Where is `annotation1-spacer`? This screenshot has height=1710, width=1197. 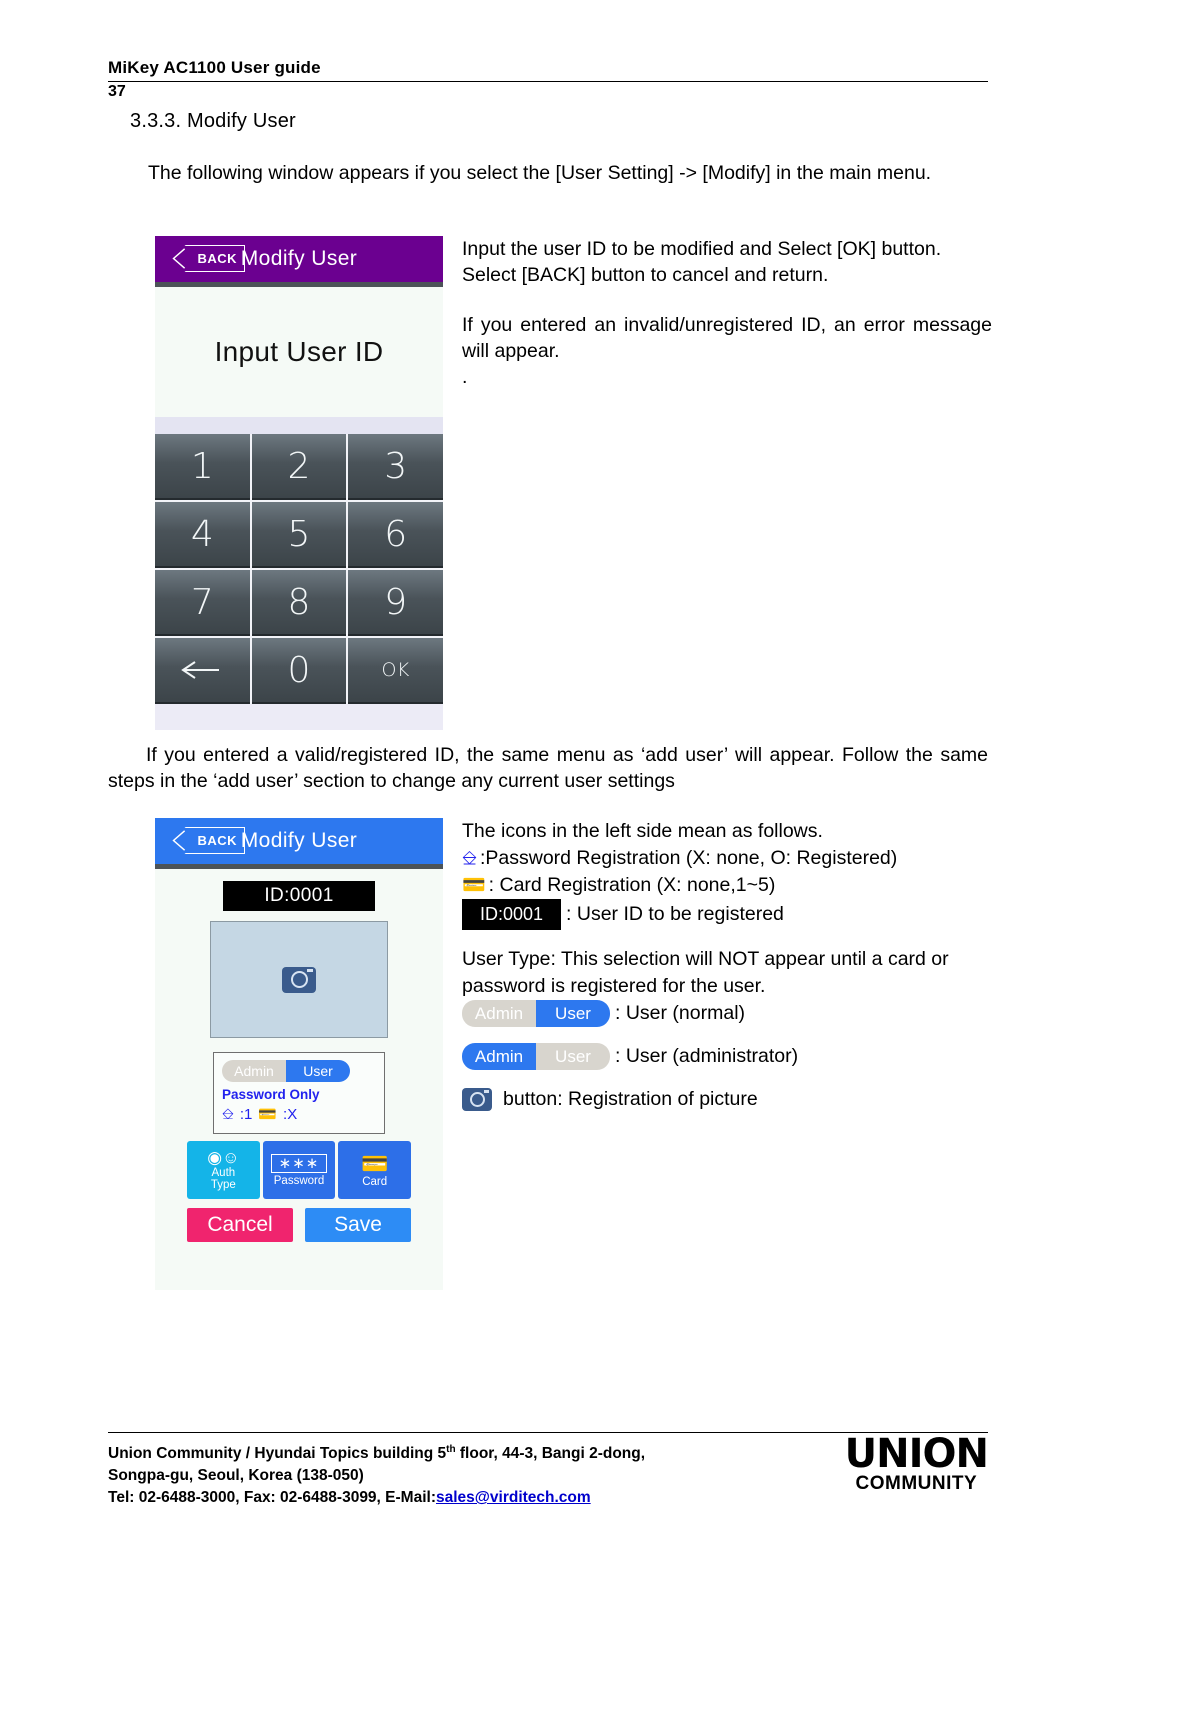
annotation1-spacer is located at coordinates (727, 300).